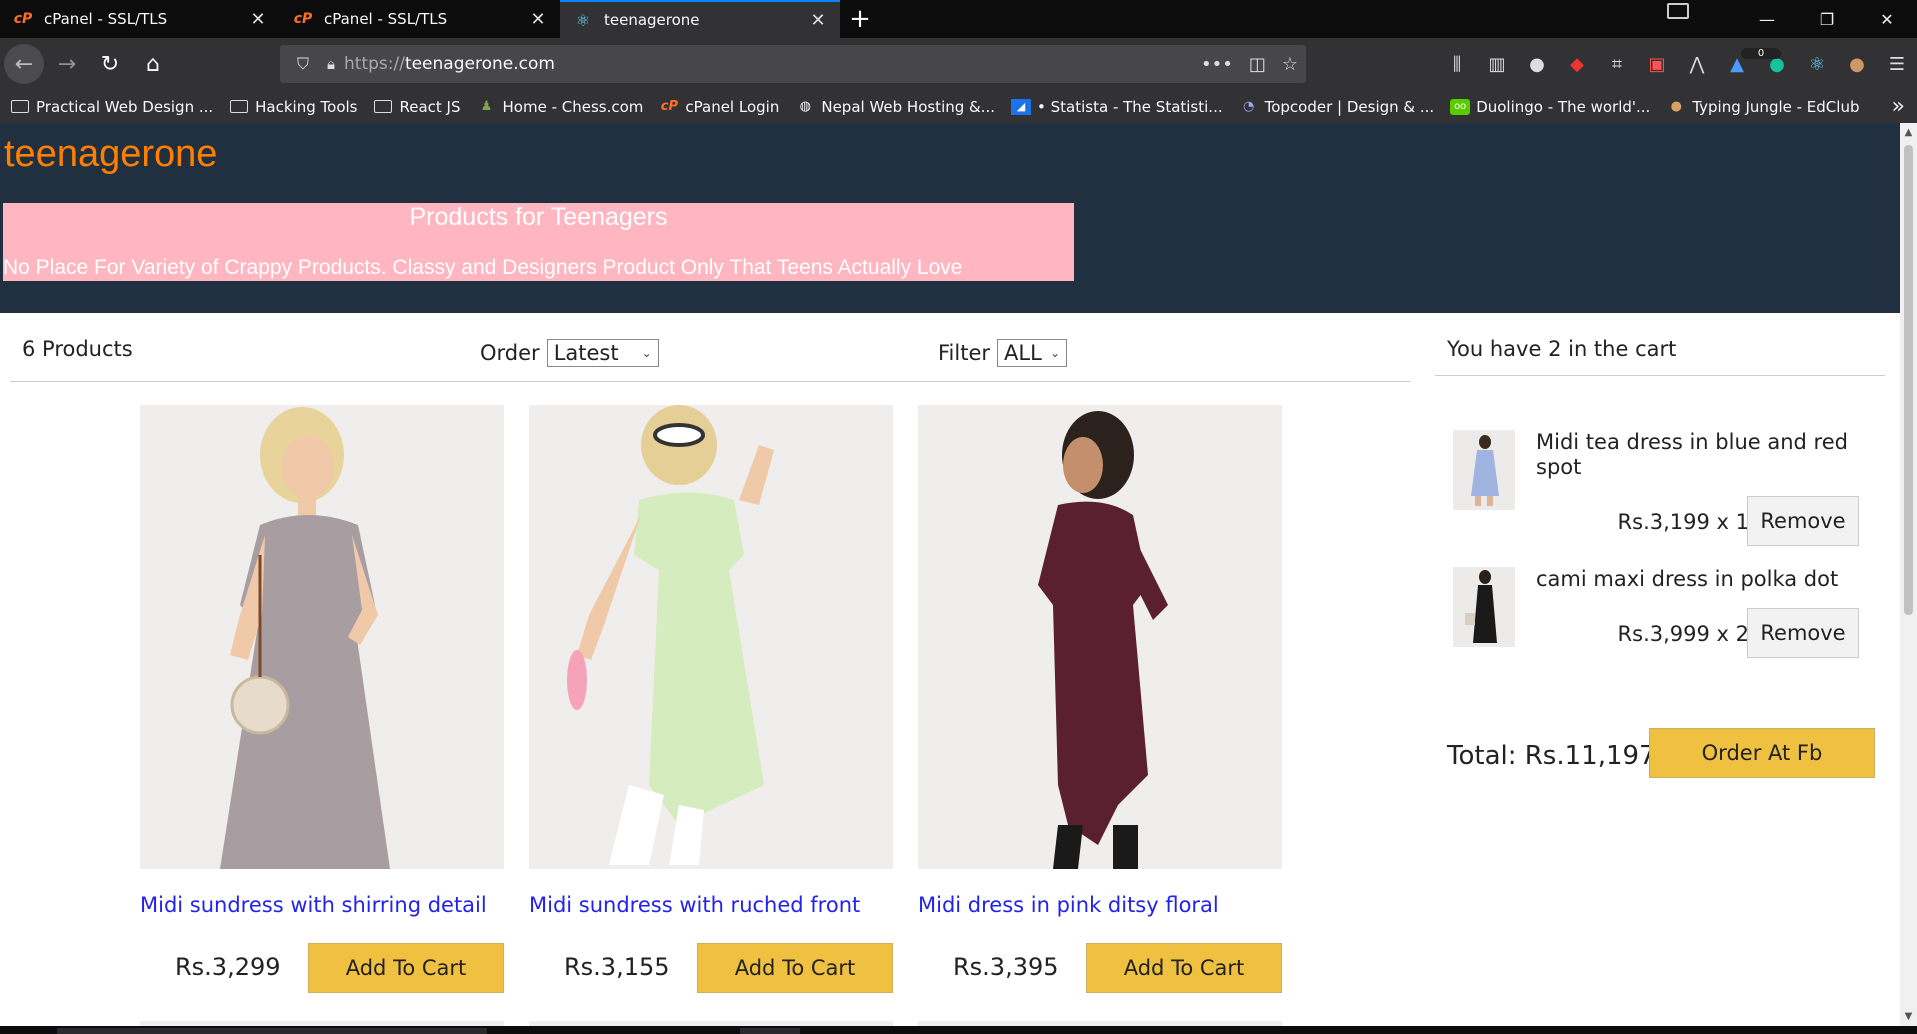 The width and height of the screenshot is (1917, 1034). I want to click on product-footer: Rs.3,155 Add To Cart, so click(711, 968).